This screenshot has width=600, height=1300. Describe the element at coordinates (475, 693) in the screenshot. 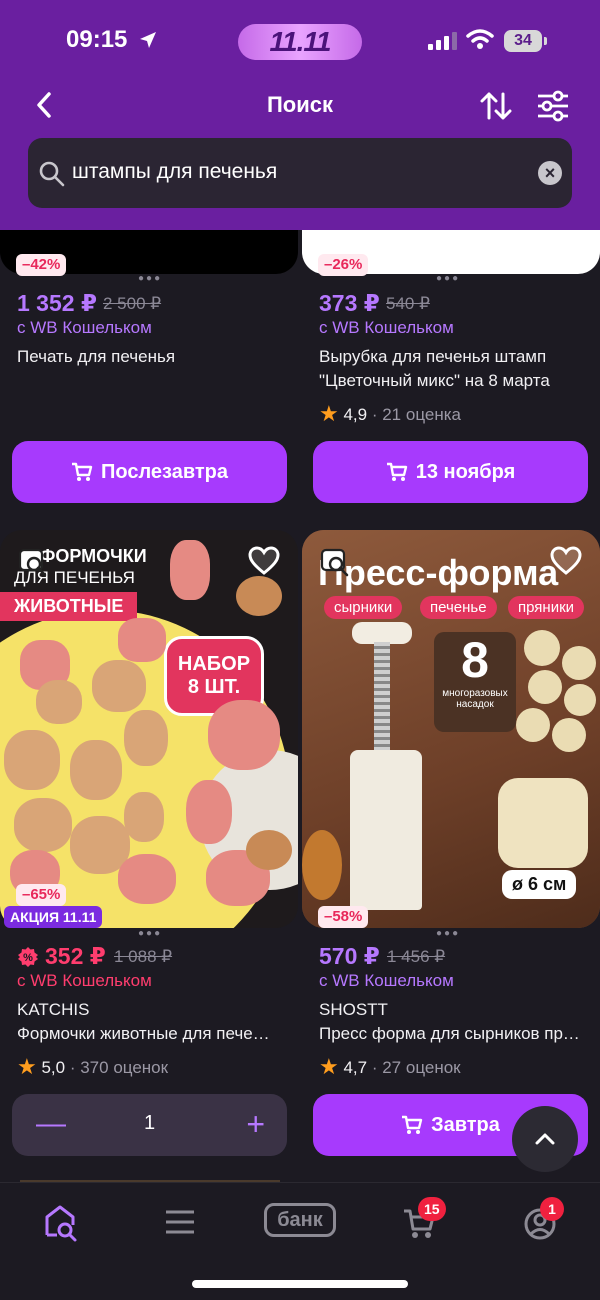

I see `nozzle-label1: многоразовых` at that location.